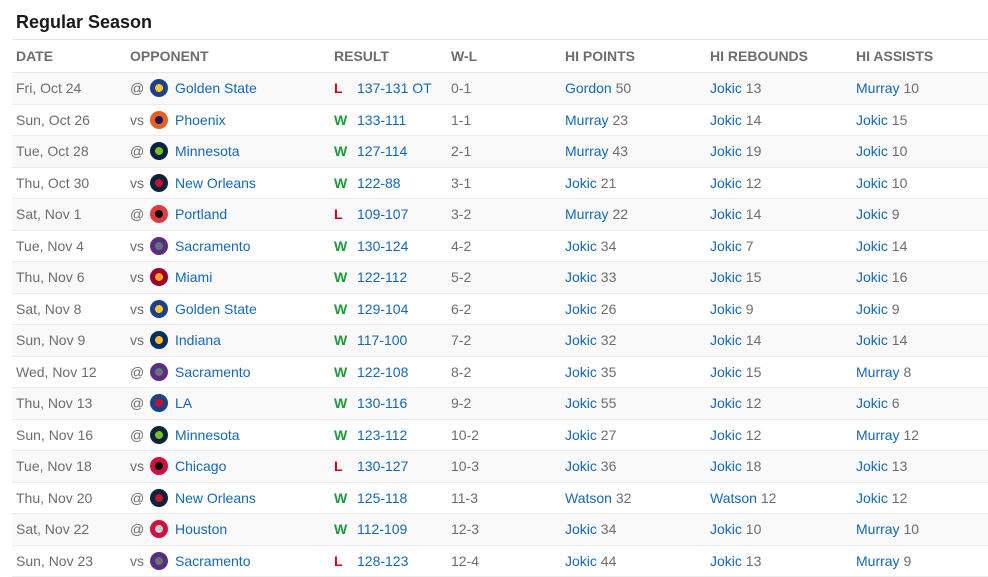 This screenshot has height=577, width=988. I want to click on score-link: 112-109, so click(382, 529).